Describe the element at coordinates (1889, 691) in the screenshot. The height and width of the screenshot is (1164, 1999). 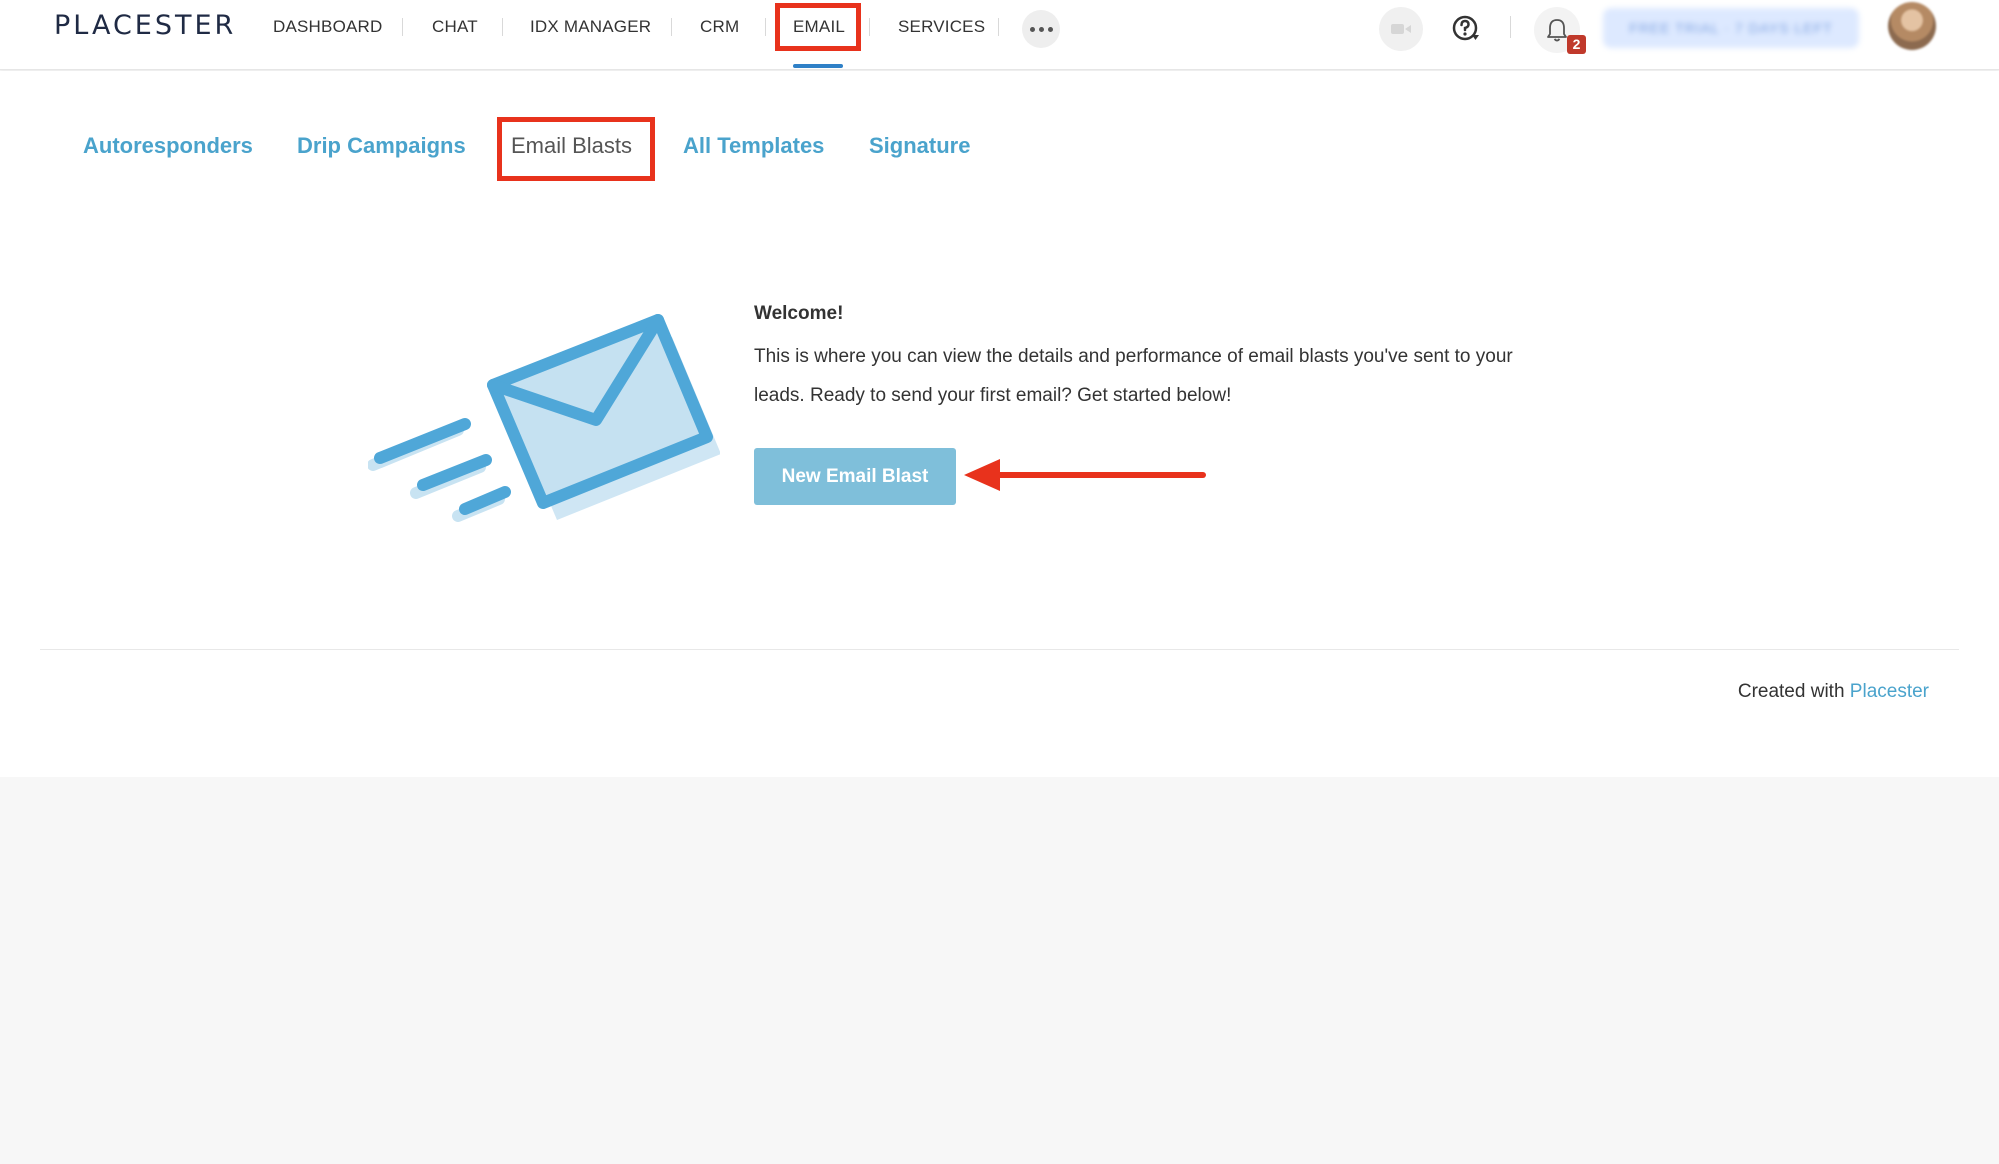
I see `placester-footer-link: Placester` at that location.